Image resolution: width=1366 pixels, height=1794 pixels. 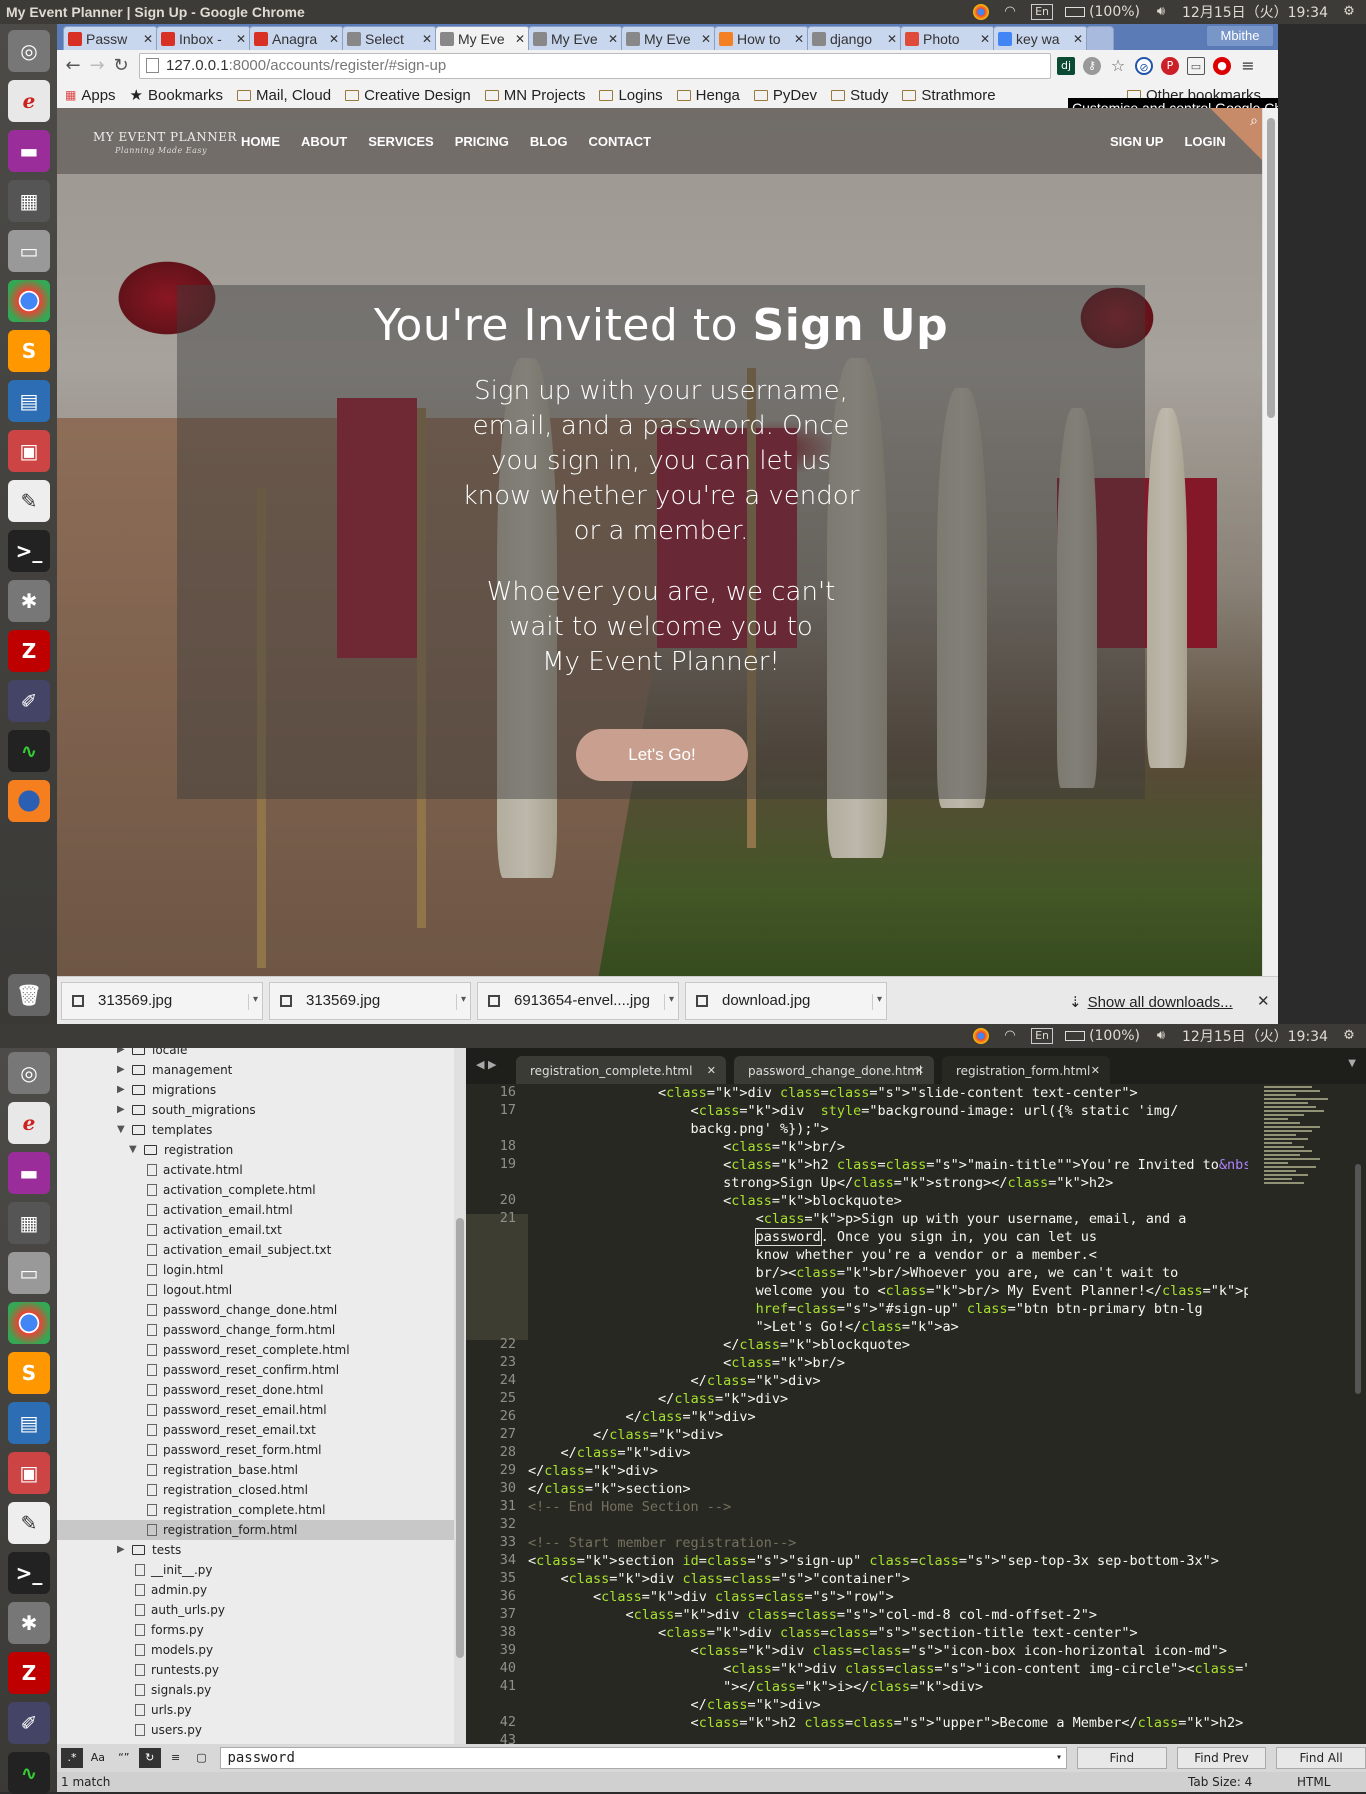 I want to click on case-toggle-icon: Aa, so click(x=98, y=1758).